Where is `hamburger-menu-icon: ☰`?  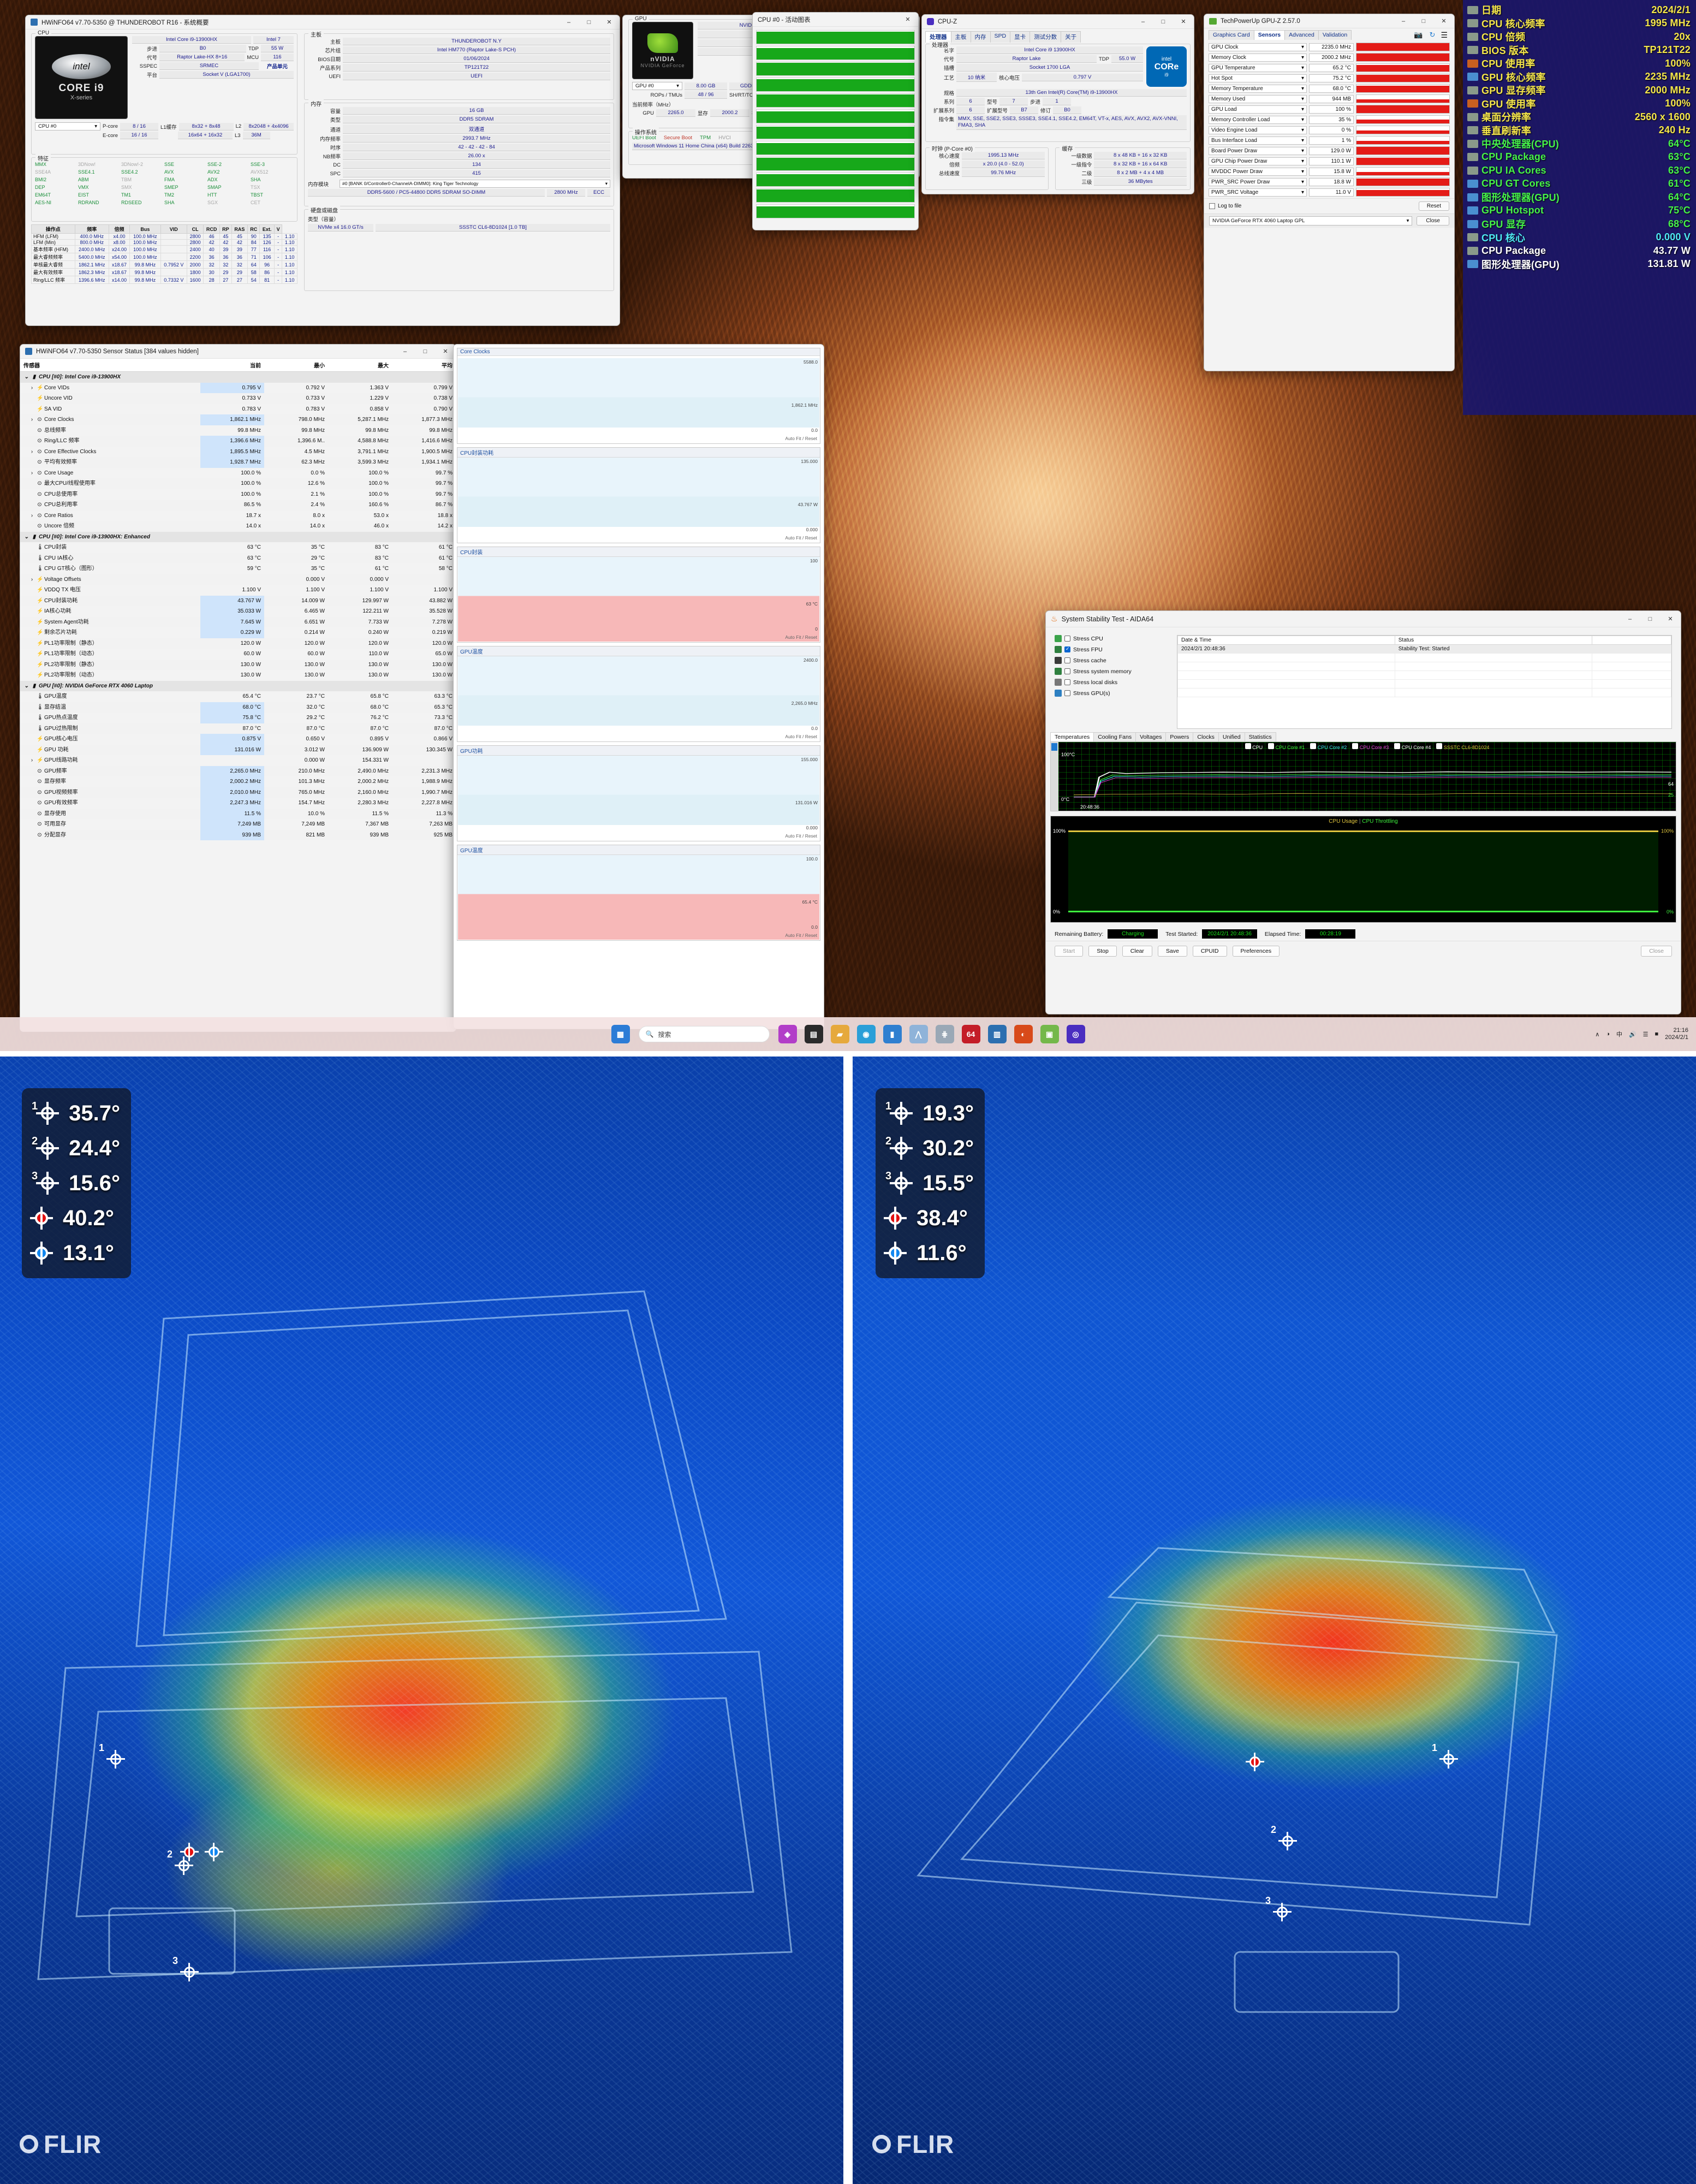
hamburger-menu-icon: ☰ is located at coordinates (1444, 36).